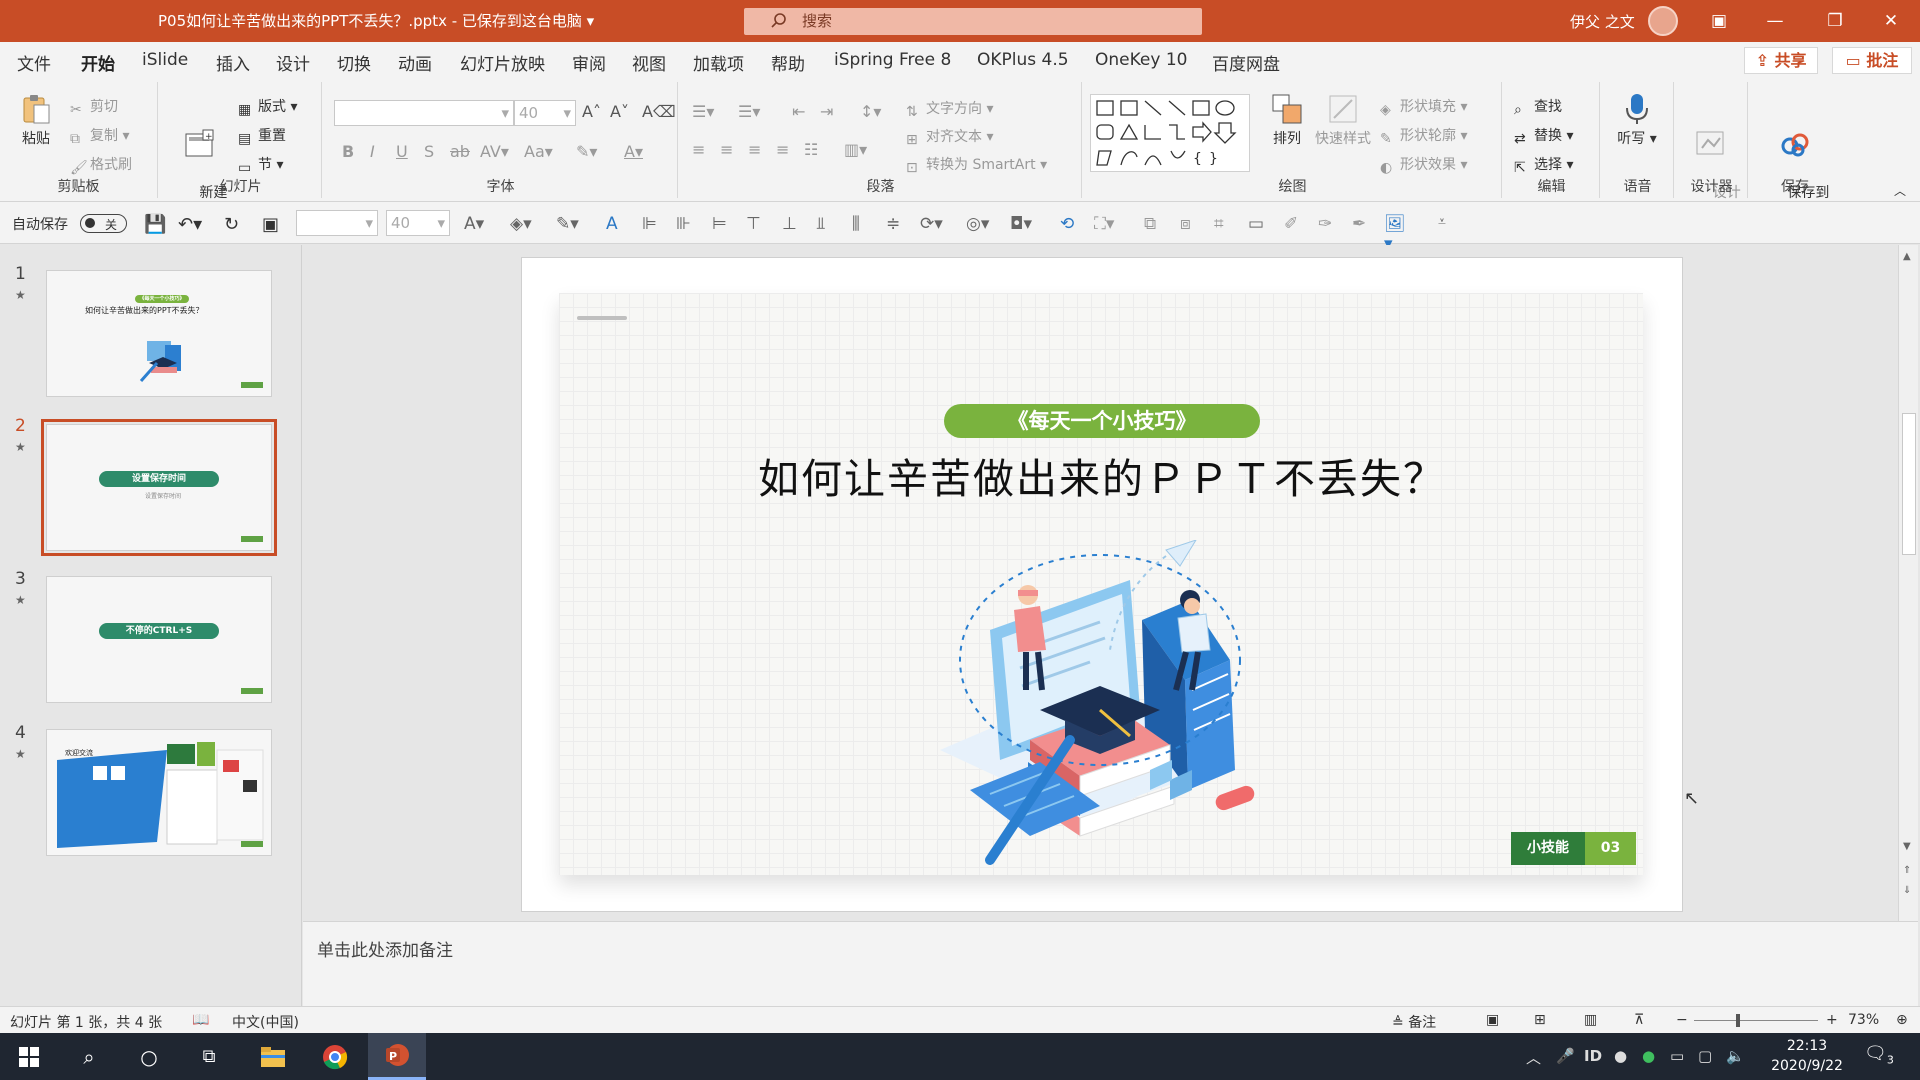 This screenshot has height=1080, width=1920. I want to click on rotate-icon: ⟳▾, so click(931, 224).